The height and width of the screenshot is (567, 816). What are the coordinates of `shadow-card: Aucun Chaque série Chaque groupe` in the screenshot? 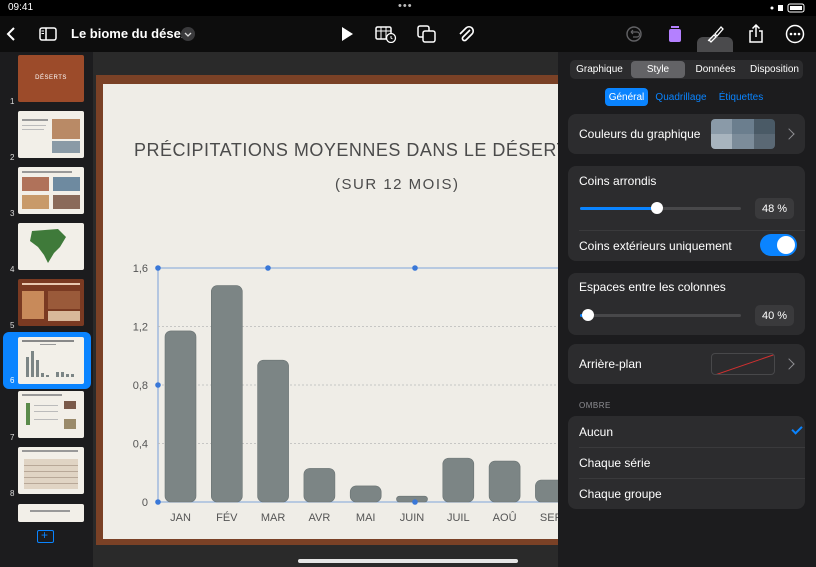 It's located at (686, 462).